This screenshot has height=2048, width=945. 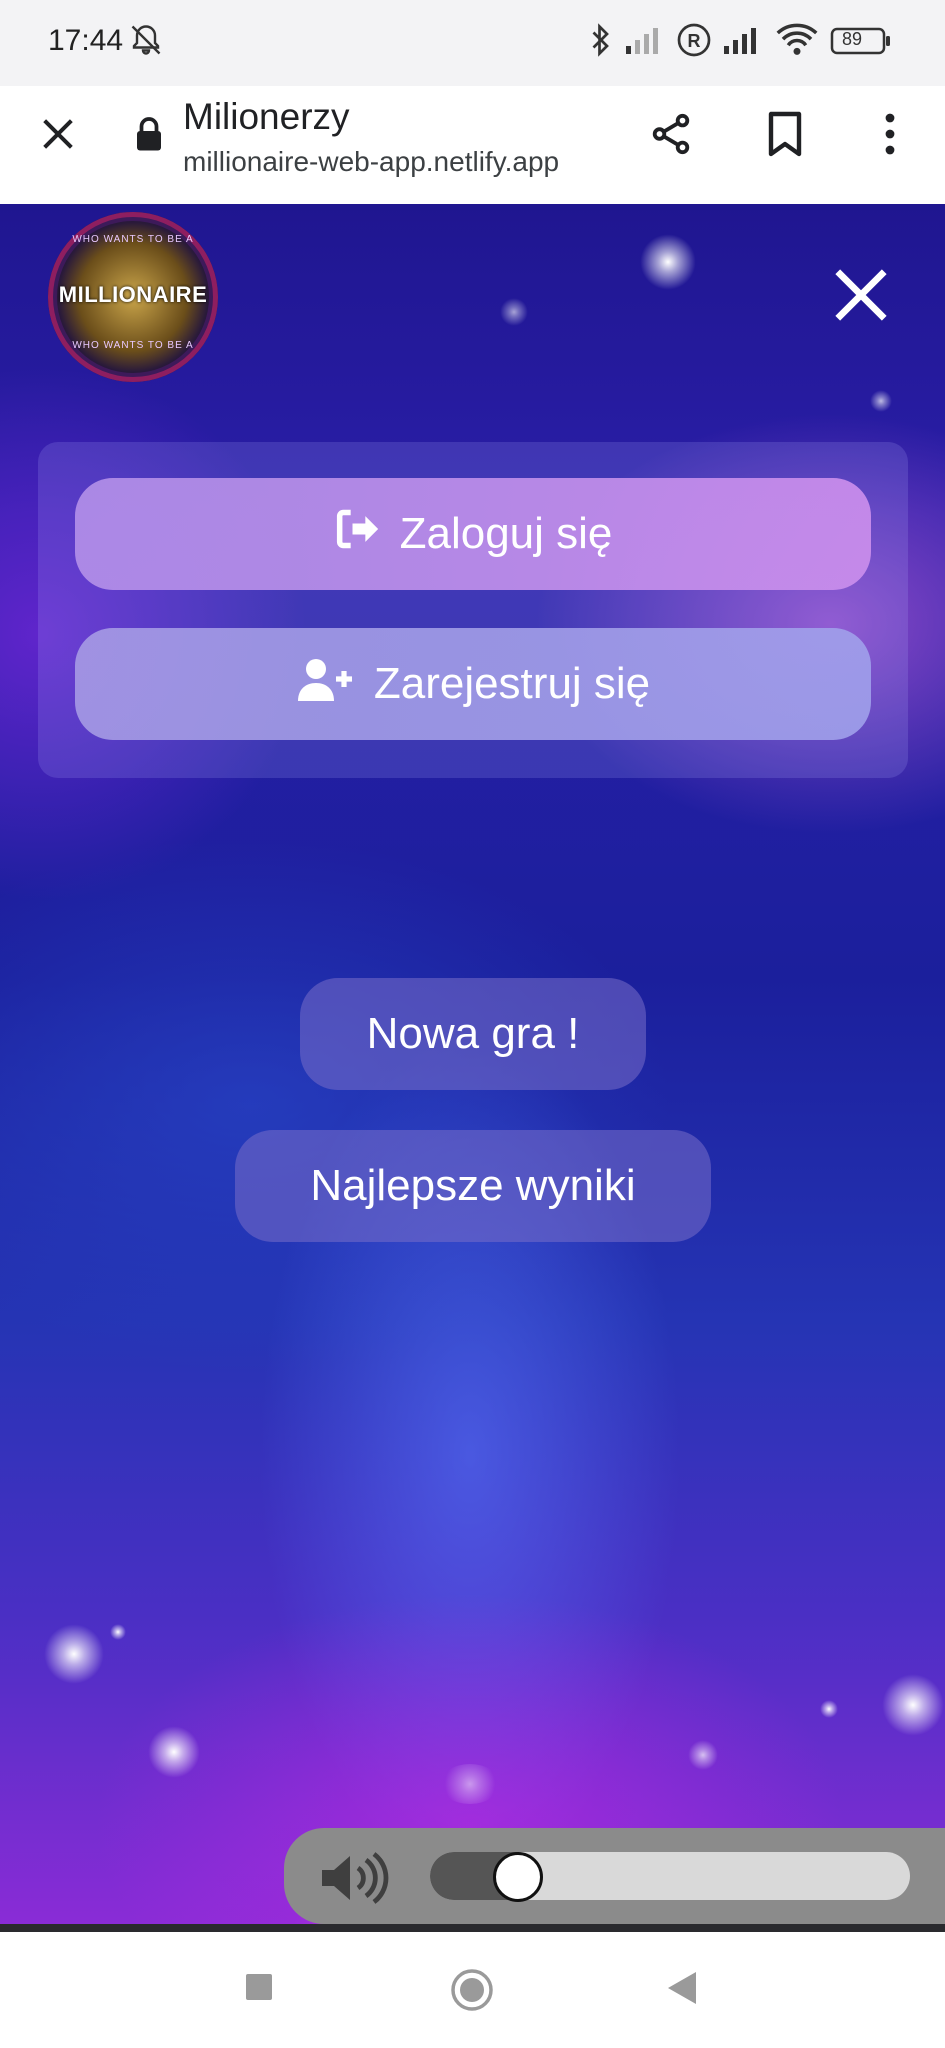 I want to click on login-button: Zaloguj się, so click(x=473, y=534).